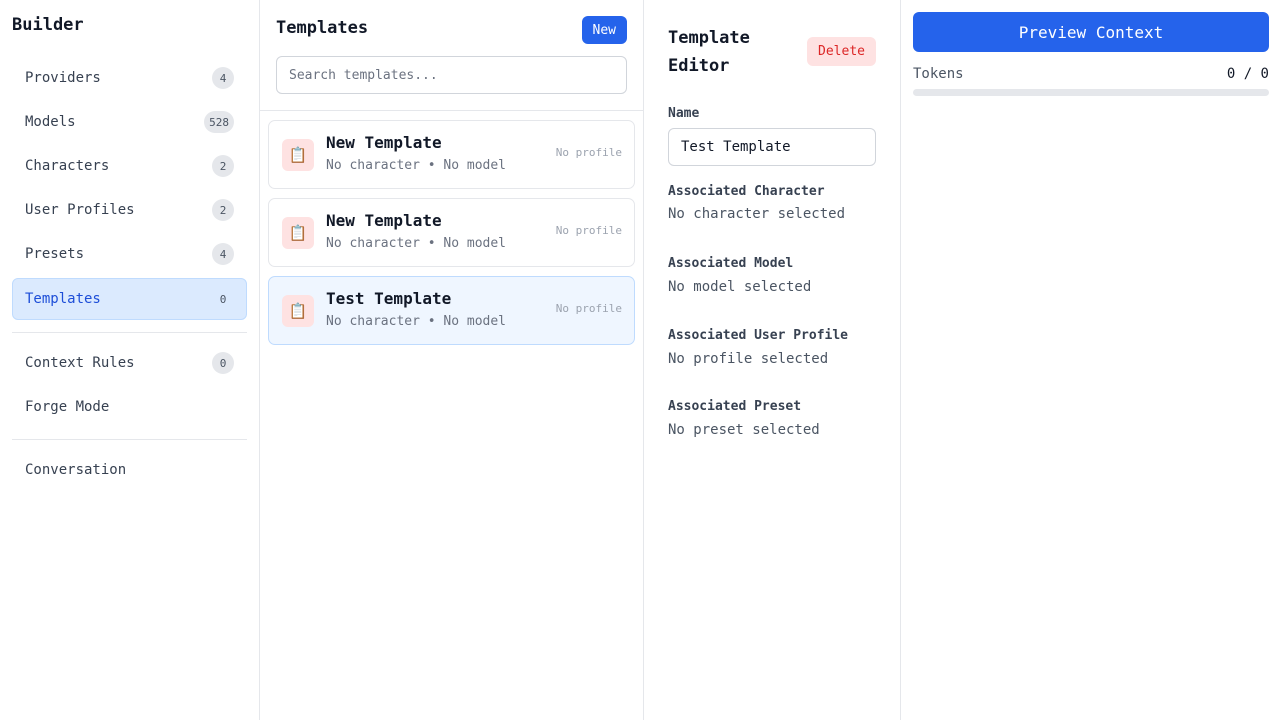 This screenshot has height=720, width=1280. What do you see at coordinates (772, 147) in the screenshot?
I see `name-field` at bounding box center [772, 147].